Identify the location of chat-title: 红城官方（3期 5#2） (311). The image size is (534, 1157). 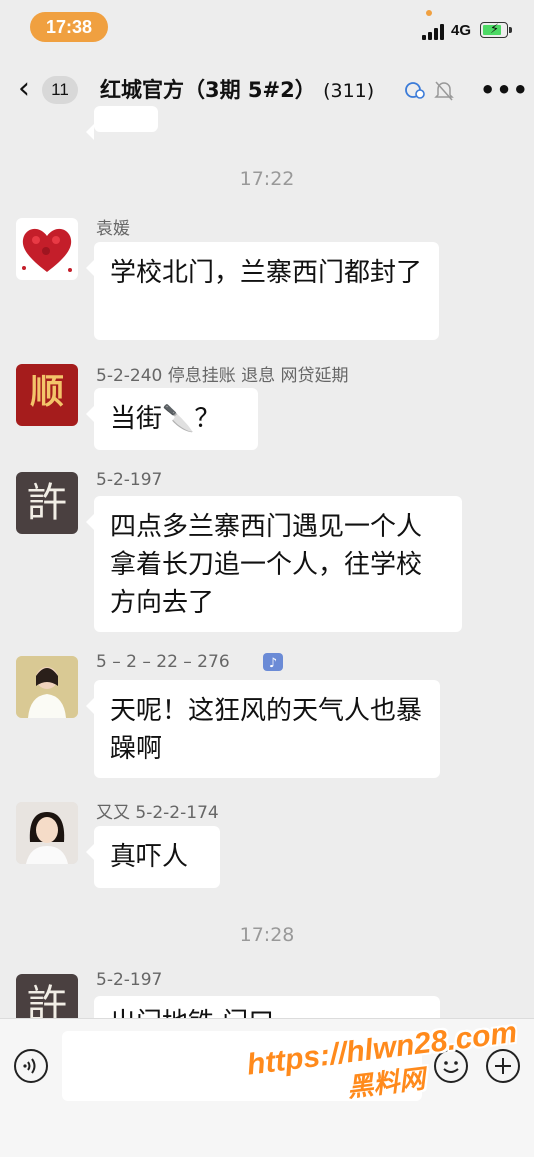
(237, 90).